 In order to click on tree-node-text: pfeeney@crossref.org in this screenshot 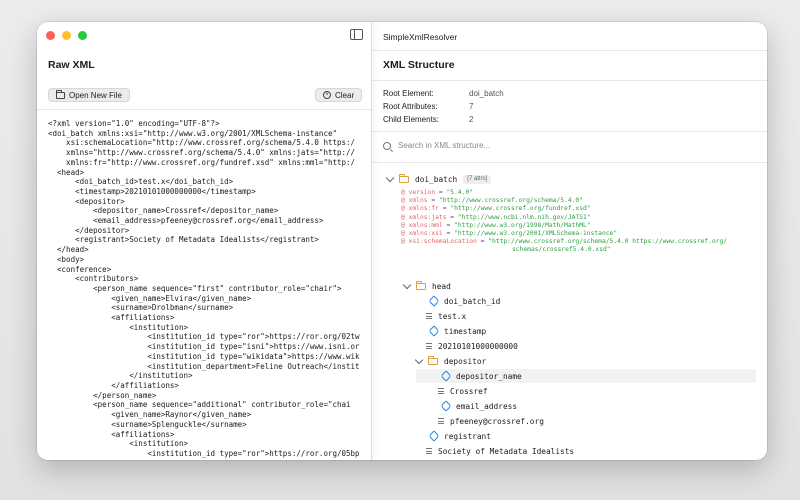, I will do `click(491, 421)`.